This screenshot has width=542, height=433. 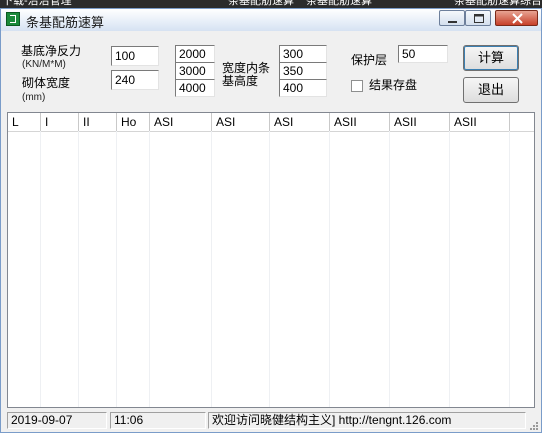 What do you see at coordinates (57, 420) in the screenshot?
I see `status-date: 2019-09-07` at bounding box center [57, 420].